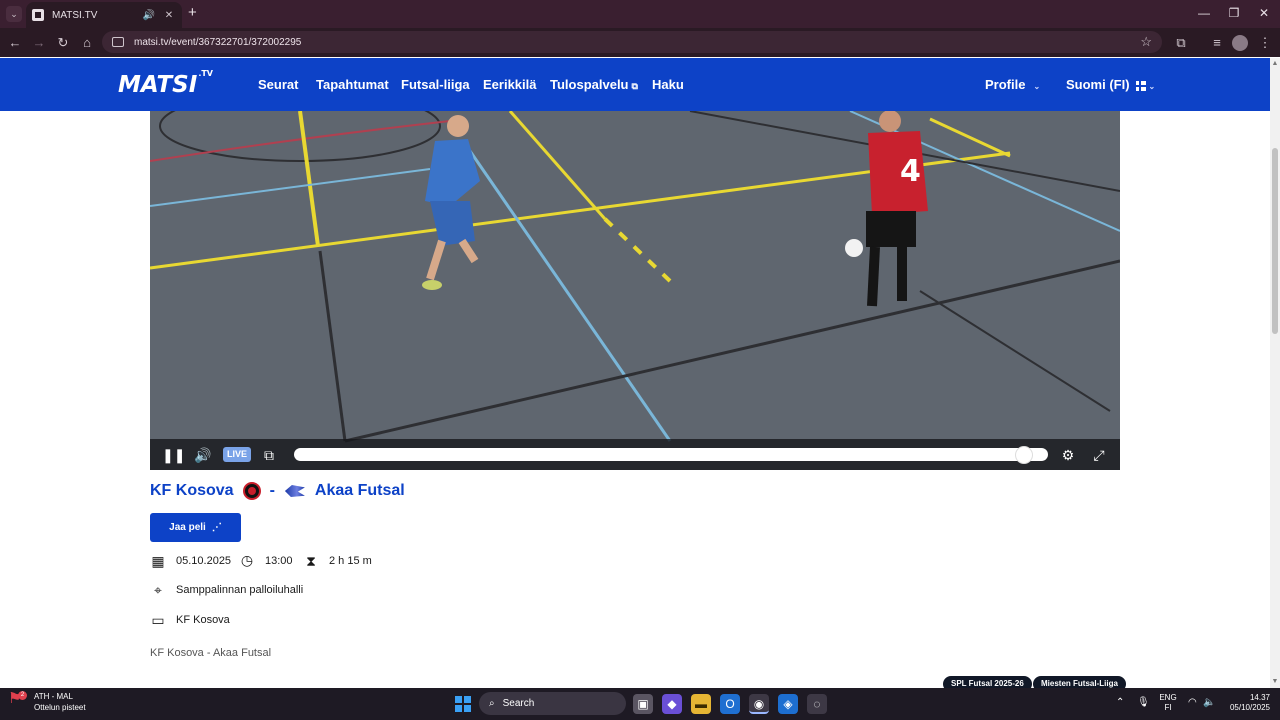  I want to click on scrollbar-thumb, so click(1275, 241).